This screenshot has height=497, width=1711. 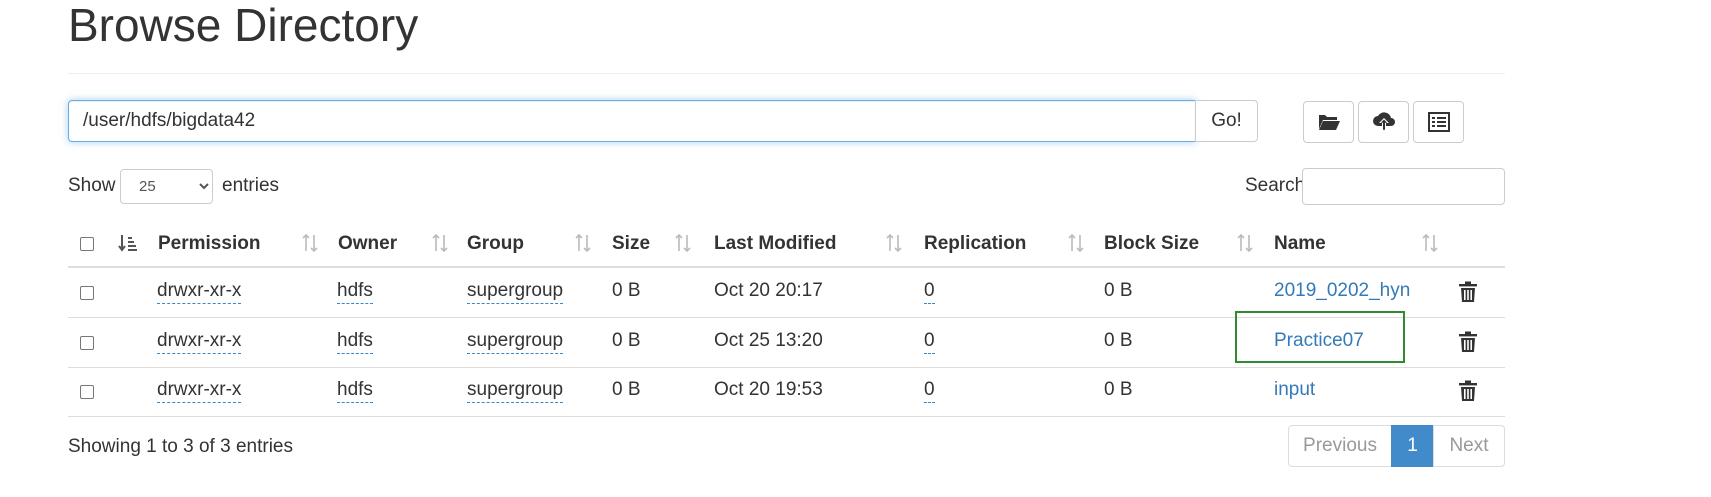 I want to click on name-link: 2019_0202_hyn, so click(x=1342, y=291).